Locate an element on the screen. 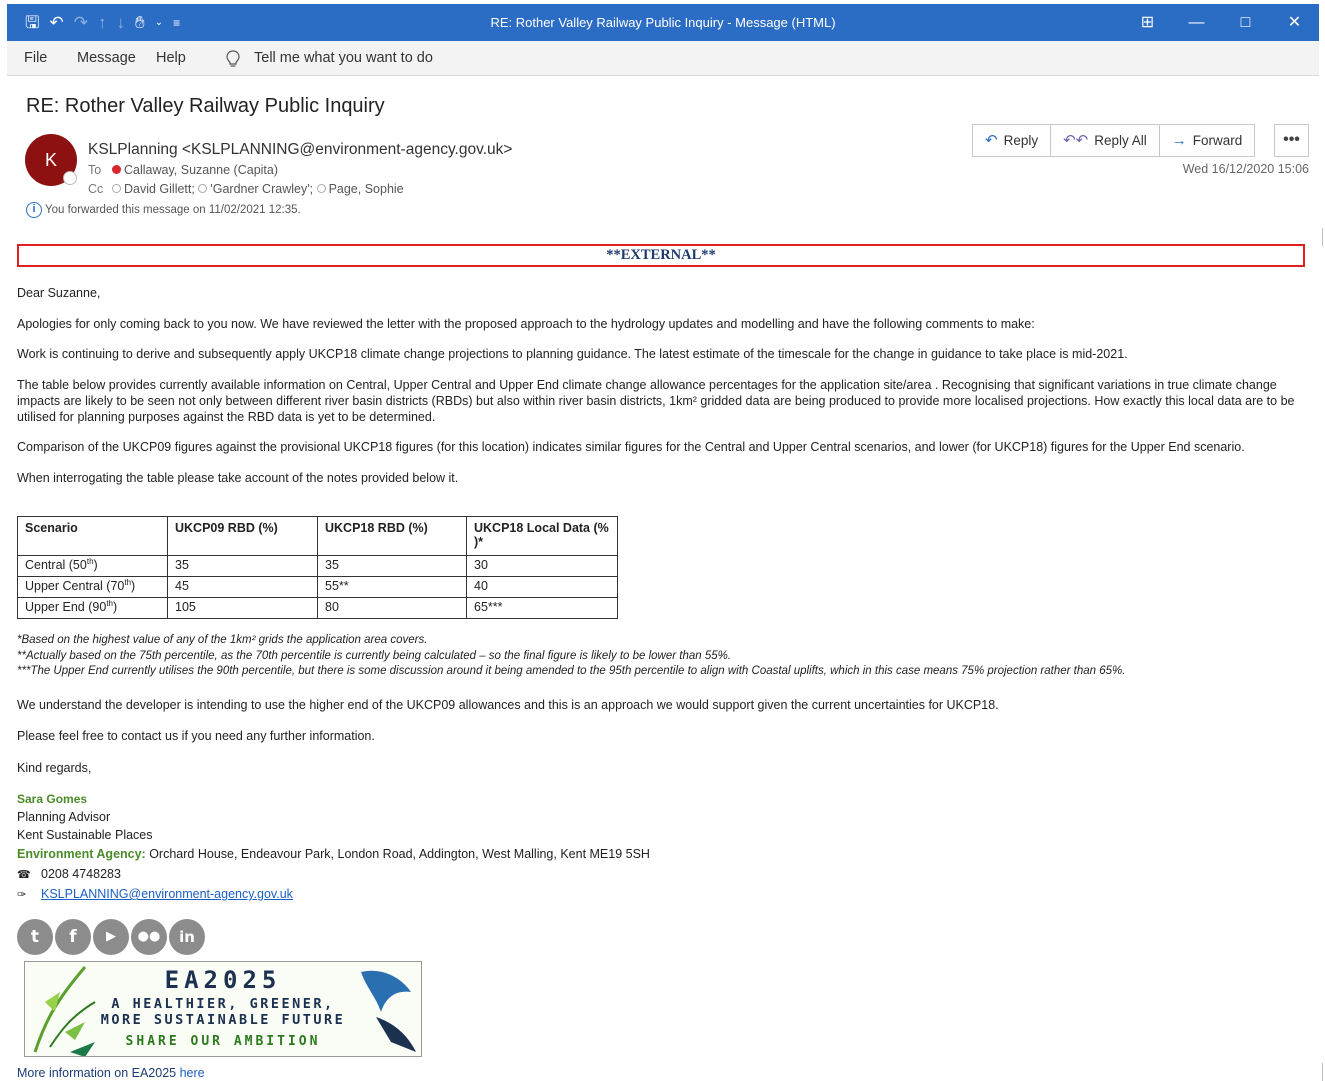 The image size is (1325, 1081). message-actions: ↶ Reply ↶↶ Reply All → Forward is located at coordinates (1114, 140).